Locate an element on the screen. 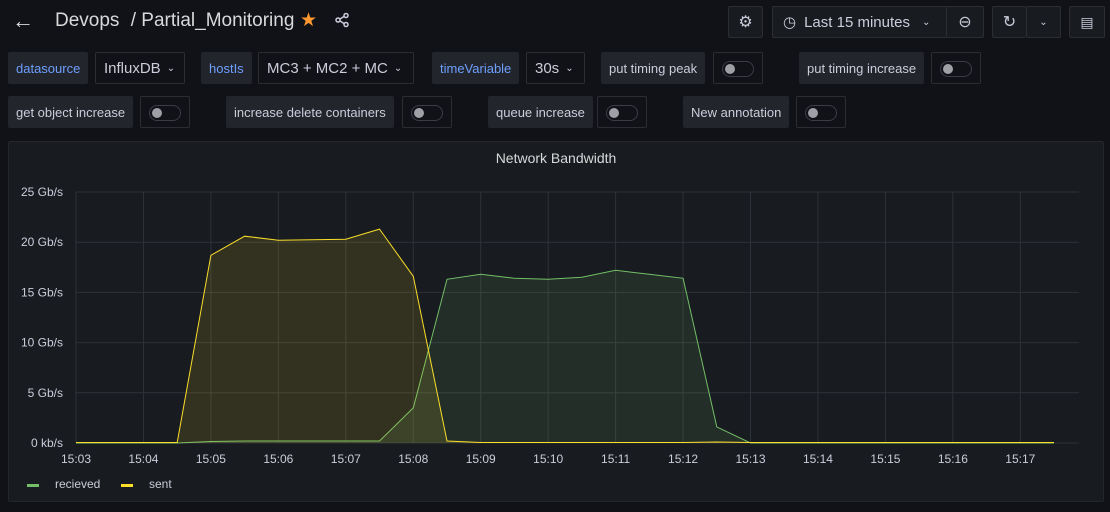 The image size is (1110, 512). time-picker-button: ◷ Last 15 minutes ⌄ is located at coordinates (859, 22).